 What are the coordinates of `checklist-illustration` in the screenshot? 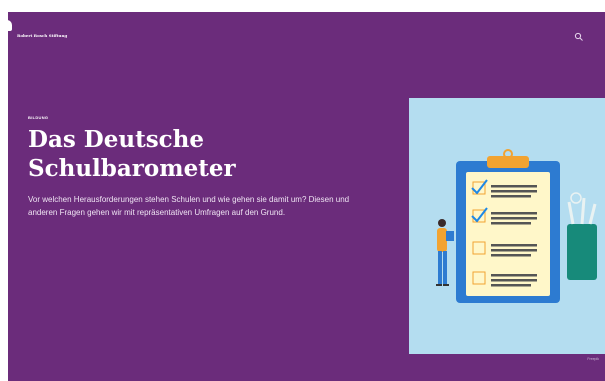 It's located at (516, 226).